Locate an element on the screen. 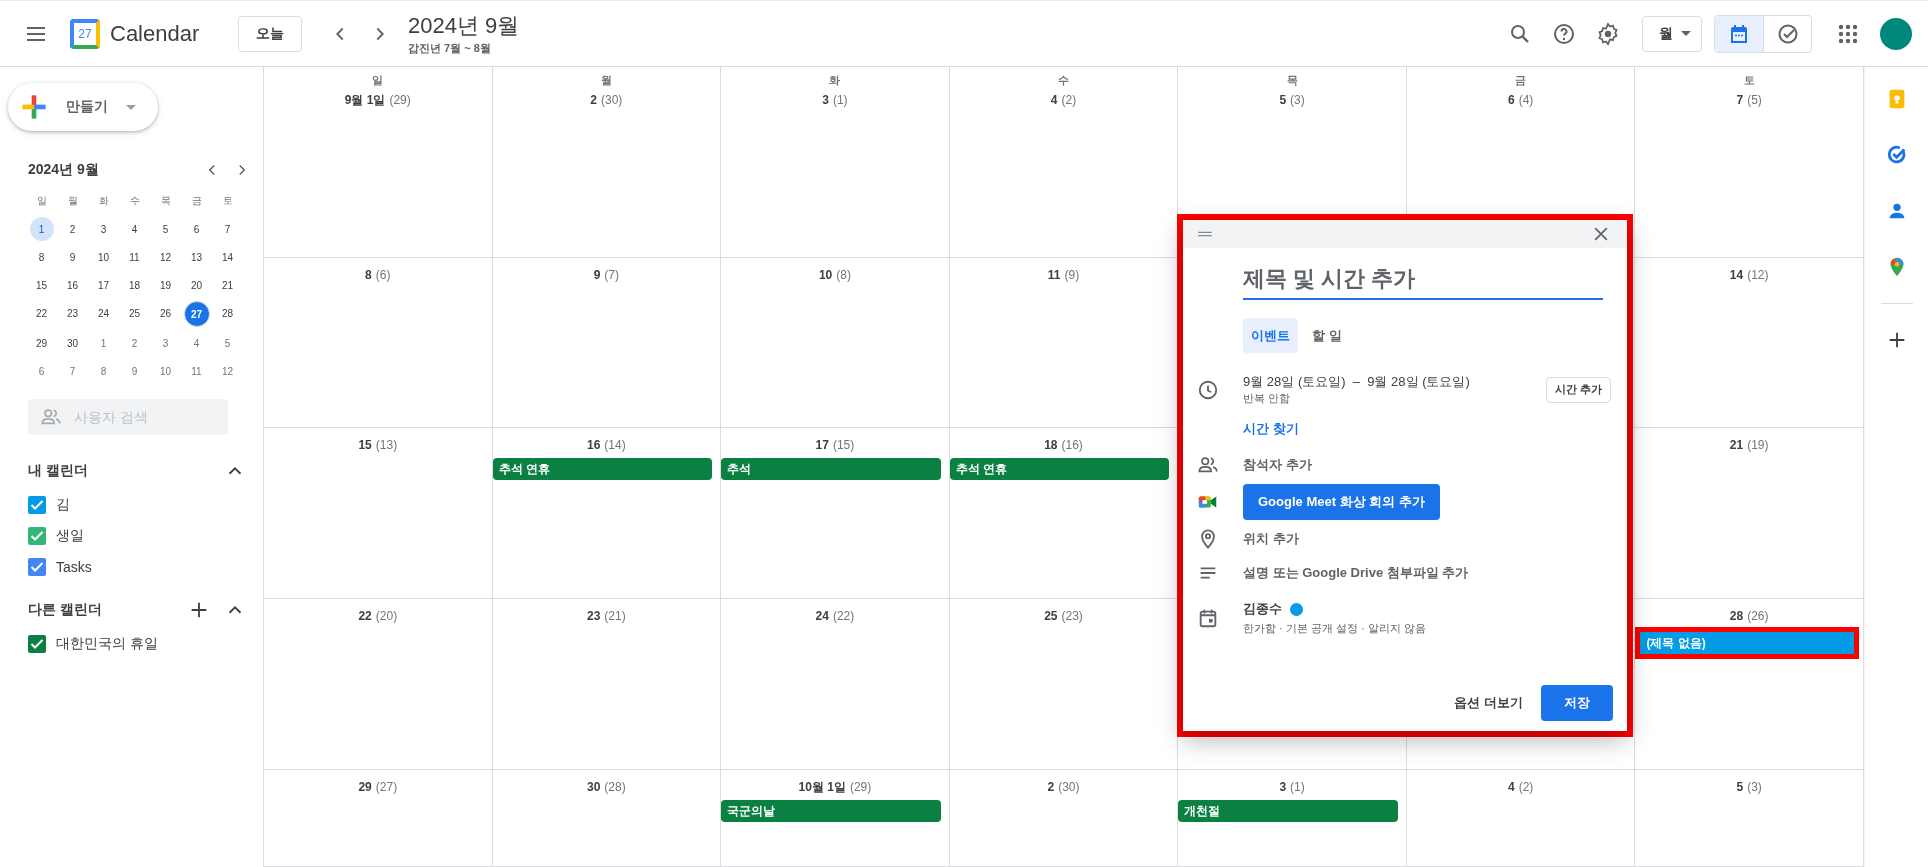 The height and width of the screenshot is (867, 1928). section-title: 다른 캘린더 is located at coordinates (65, 610).